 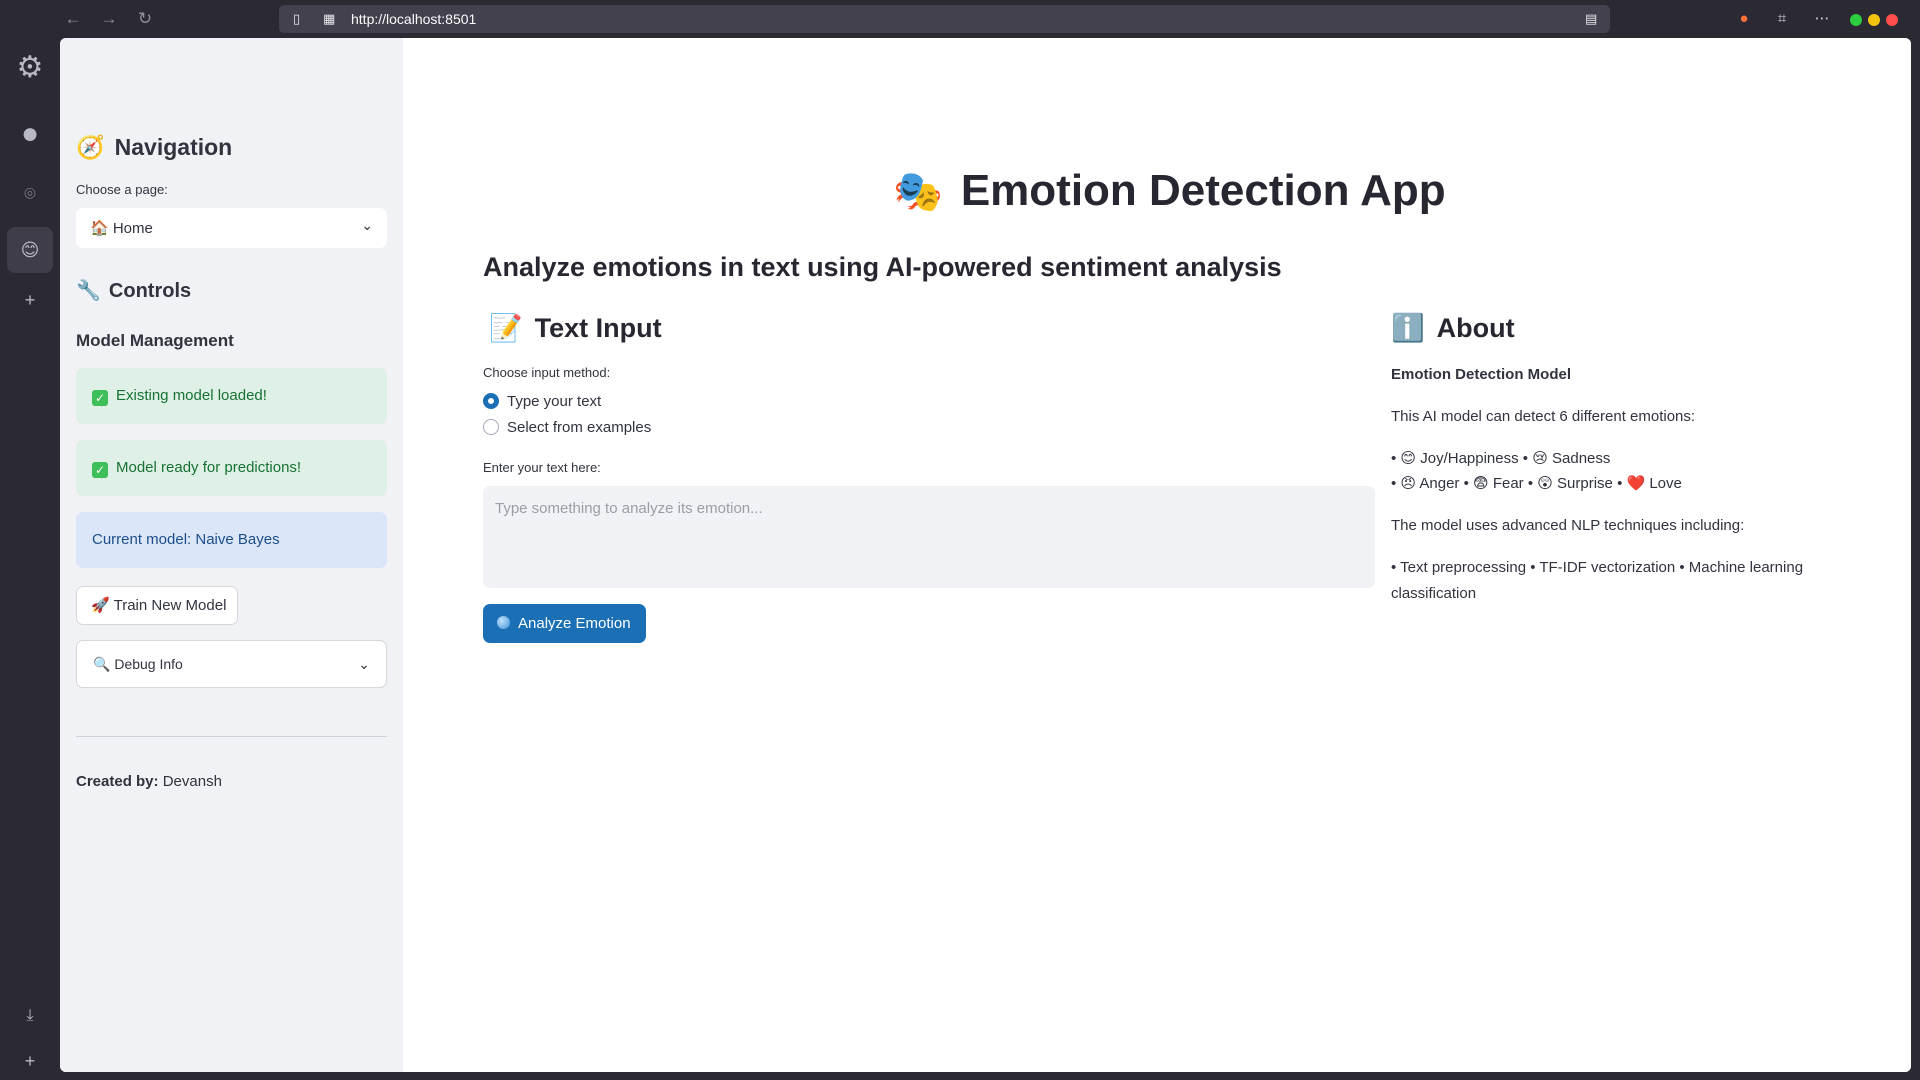 What do you see at coordinates (329, 19) in the screenshot?
I see `site-info-icon: ▦` at bounding box center [329, 19].